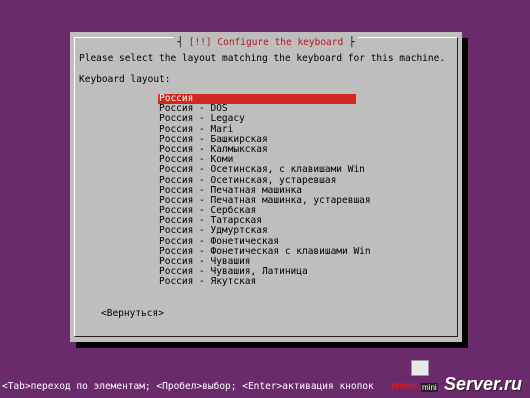 The height and width of the screenshot is (398, 530). Describe the element at coordinates (405, 386) in the screenshot. I see `watermark-www: www.` at that location.